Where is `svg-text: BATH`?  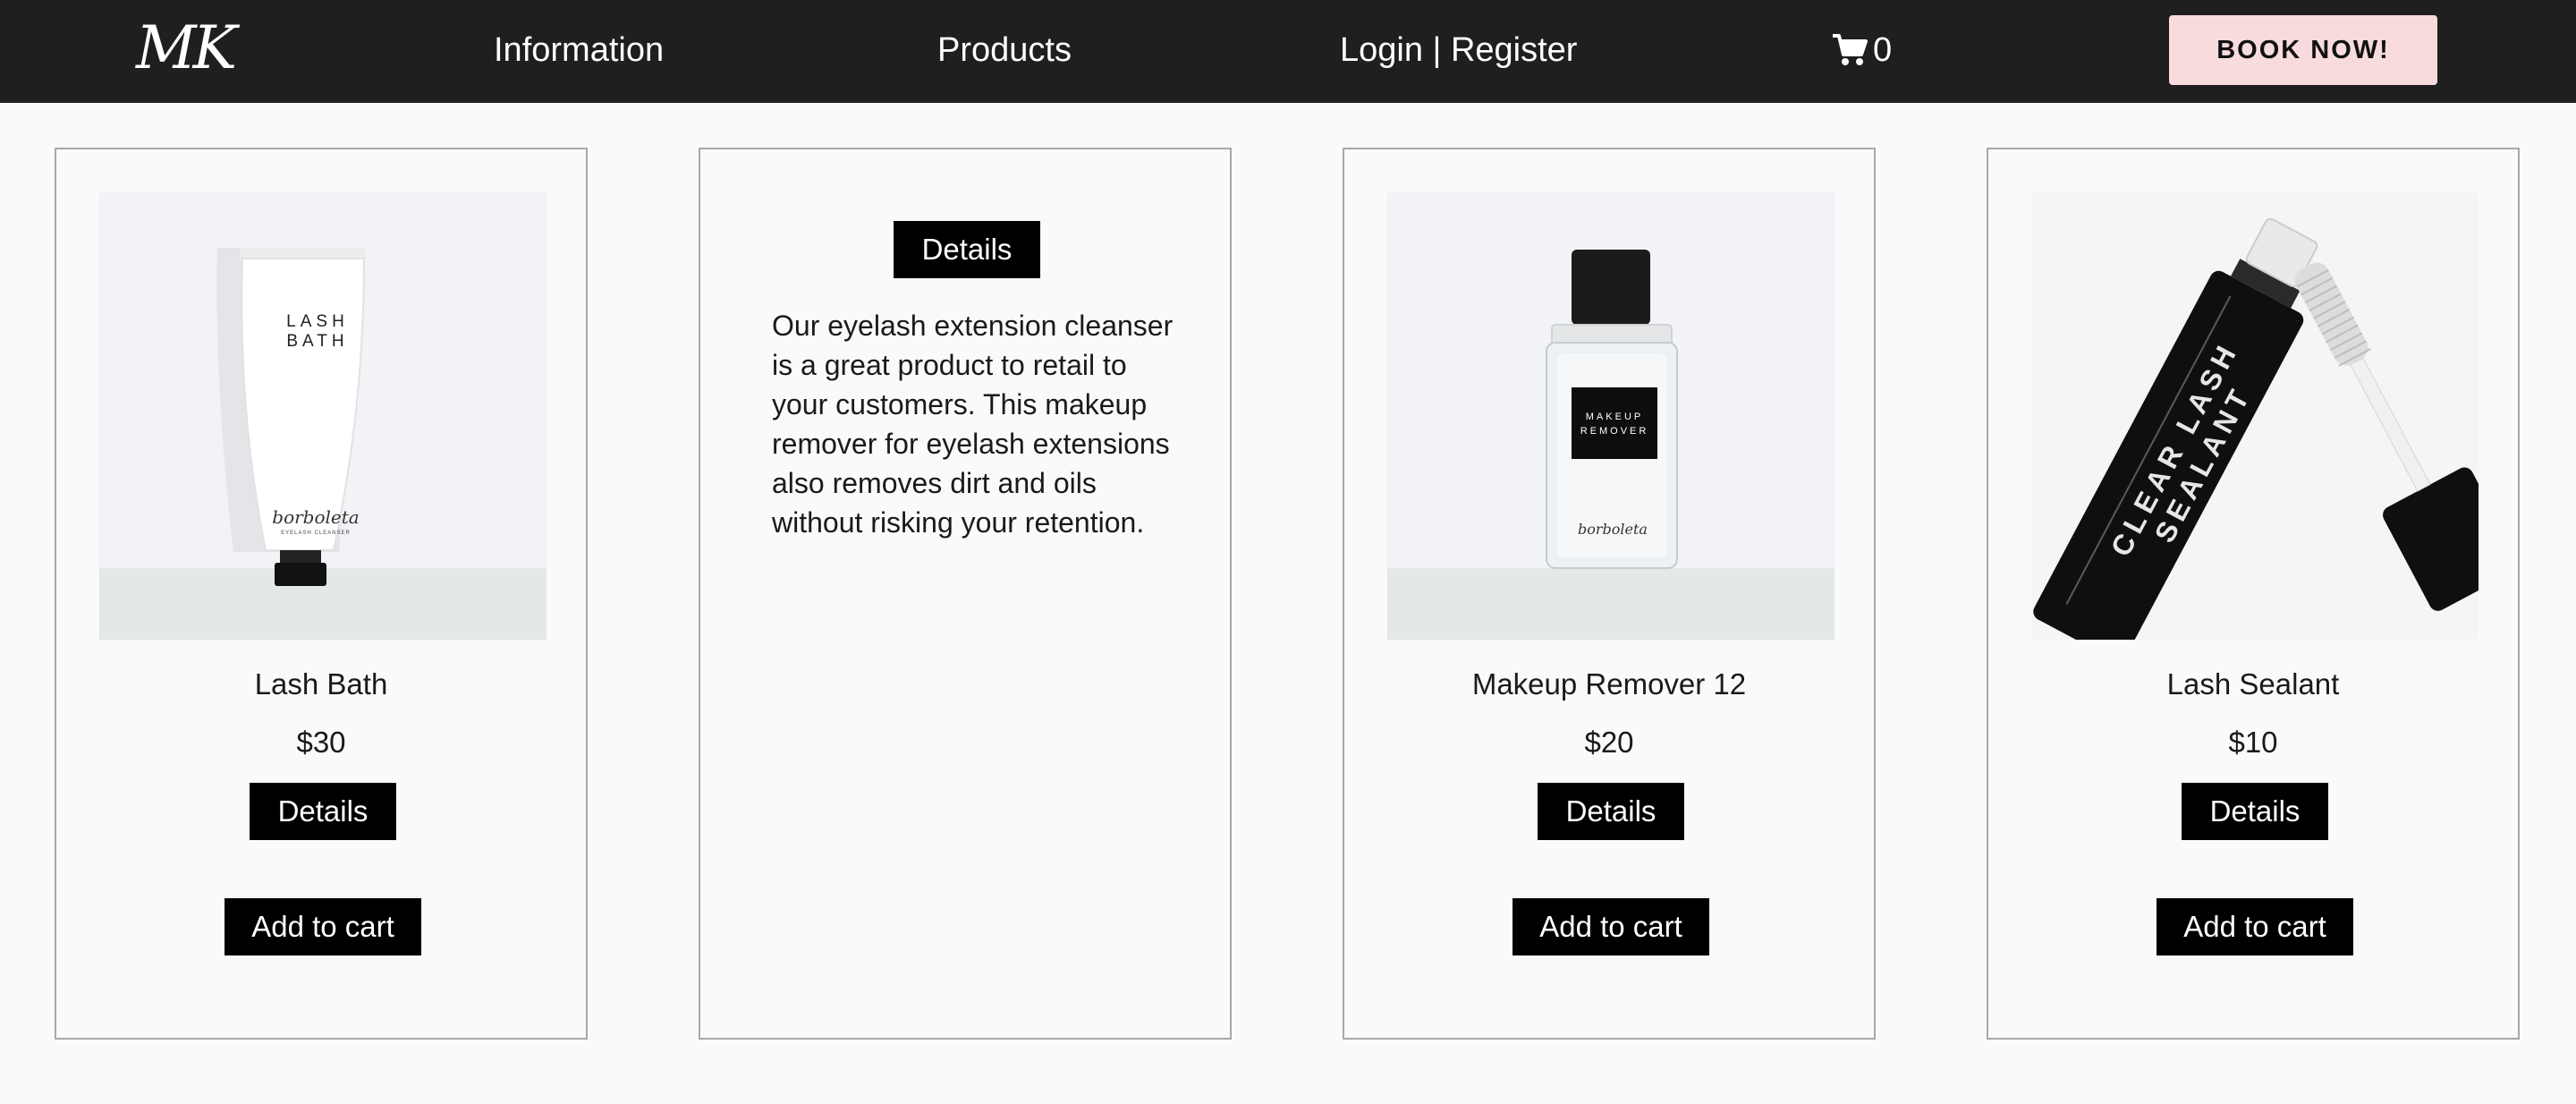 svg-text: BATH is located at coordinates (317, 341).